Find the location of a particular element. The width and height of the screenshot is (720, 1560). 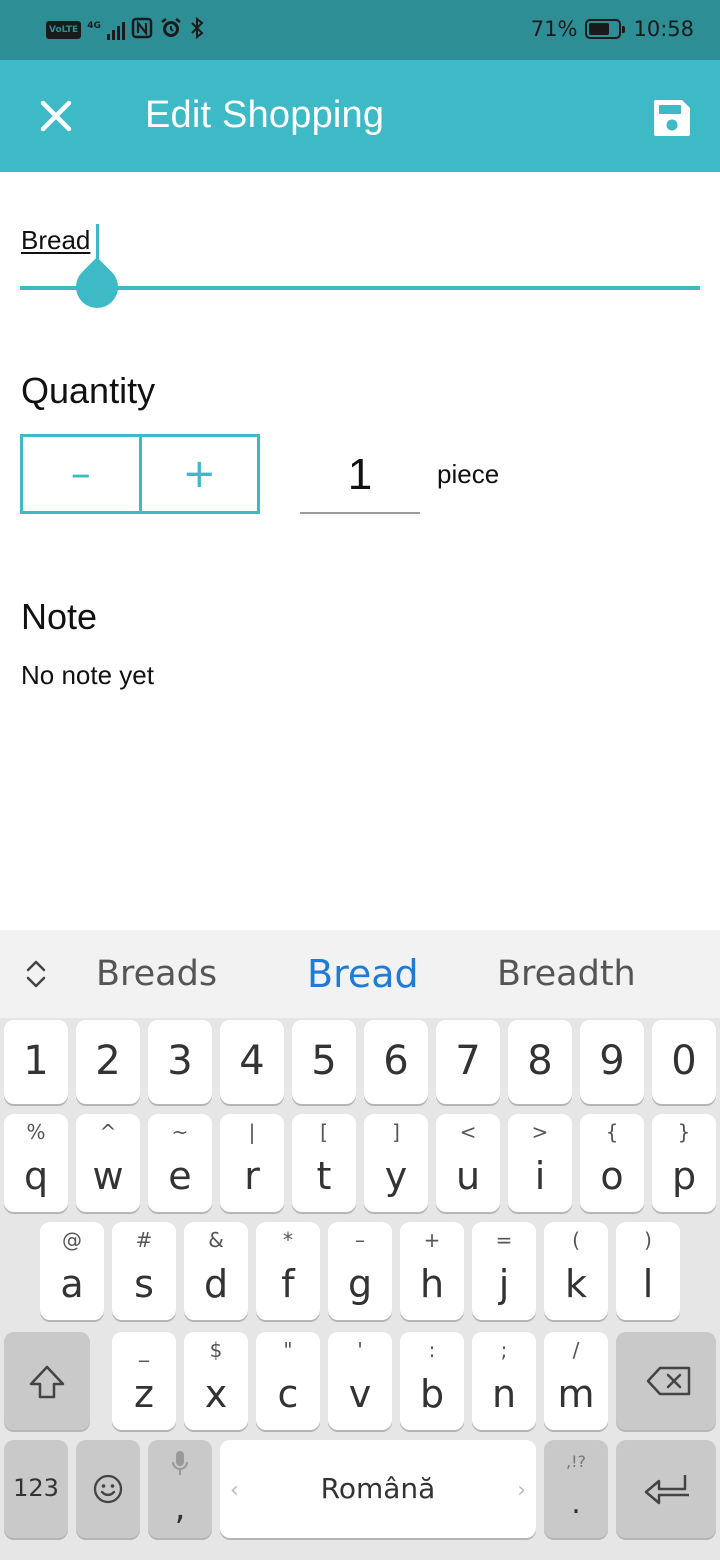

decrement-button: – is located at coordinates (82, 474).